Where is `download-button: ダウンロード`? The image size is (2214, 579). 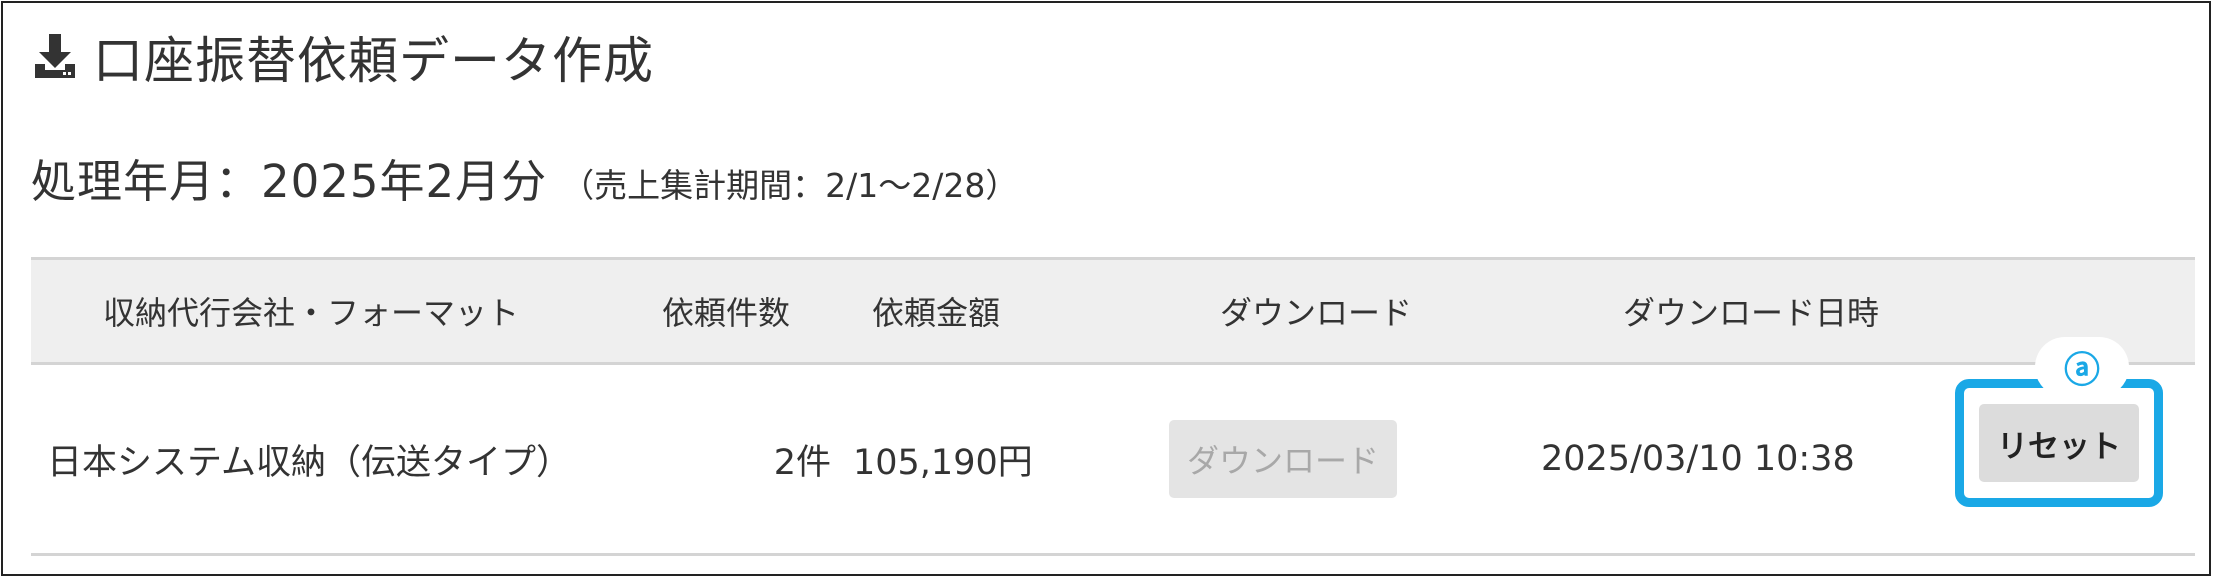 download-button: ダウンロード is located at coordinates (1283, 459).